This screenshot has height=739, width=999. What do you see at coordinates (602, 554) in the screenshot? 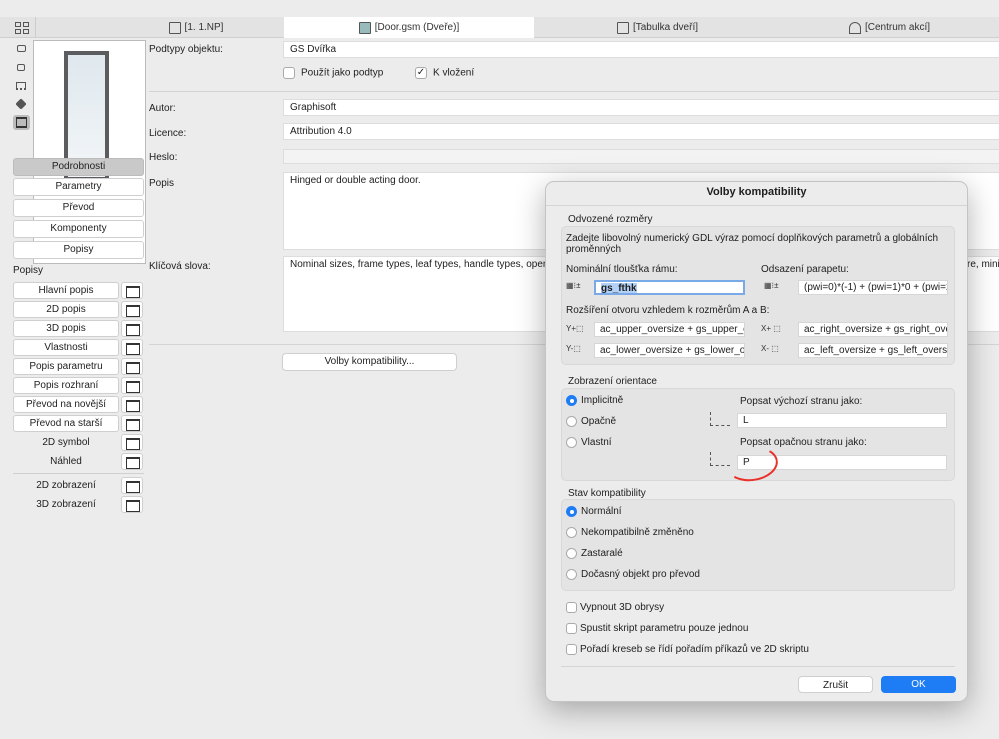
I see `radio-label: Zastaralé` at bounding box center [602, 554].